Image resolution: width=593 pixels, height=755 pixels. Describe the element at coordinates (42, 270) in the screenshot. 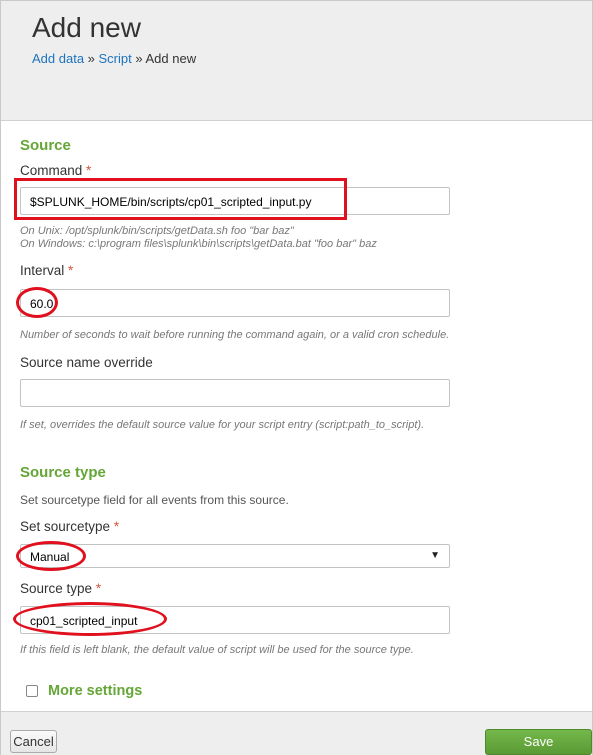

I see `interval-label-text: Interval` at that location.